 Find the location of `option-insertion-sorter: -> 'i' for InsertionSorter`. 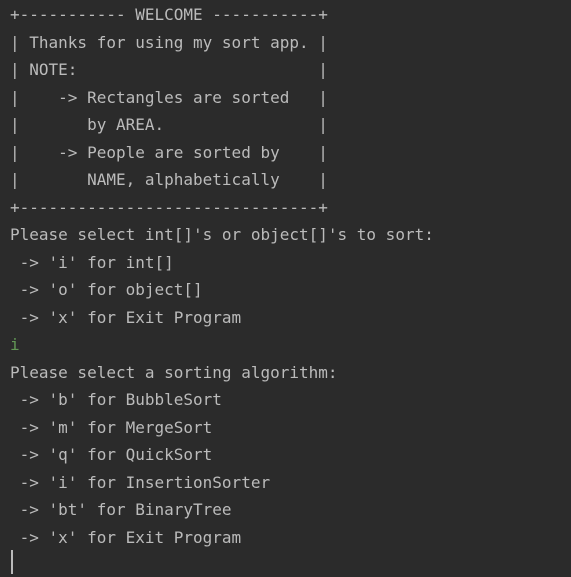

option-insertion-sorter: -> 'i' for InsertionSorter is located at coordinates (140, 482).